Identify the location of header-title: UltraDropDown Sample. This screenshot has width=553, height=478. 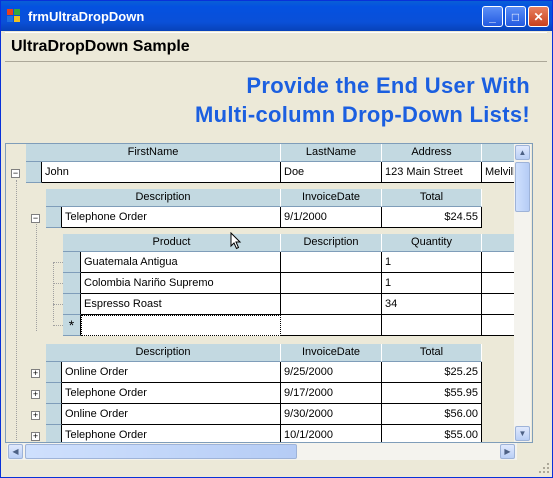
(100, 46).